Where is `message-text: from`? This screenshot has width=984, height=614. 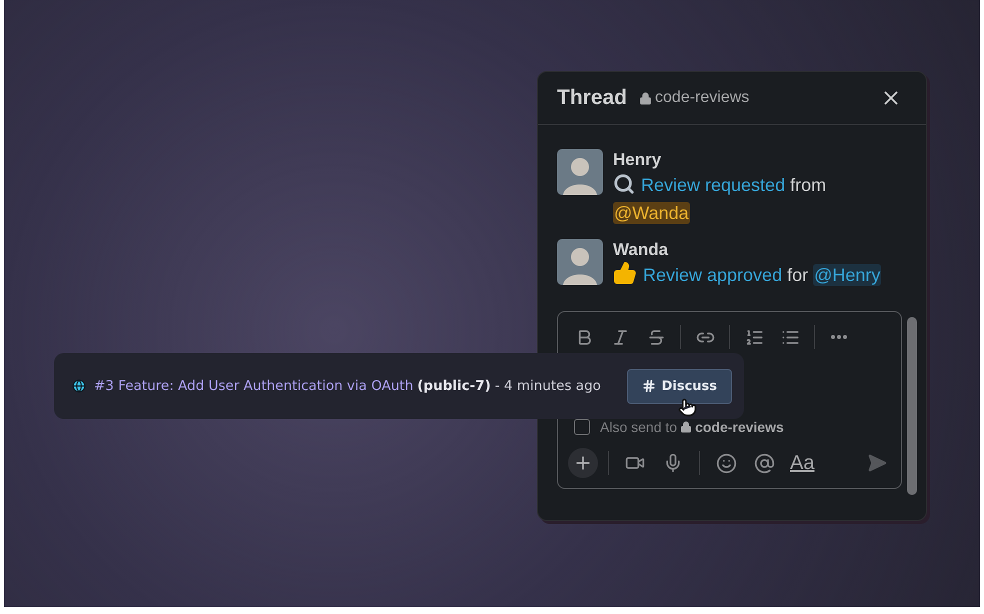 message-text: from is located at coordinates (808, 185).